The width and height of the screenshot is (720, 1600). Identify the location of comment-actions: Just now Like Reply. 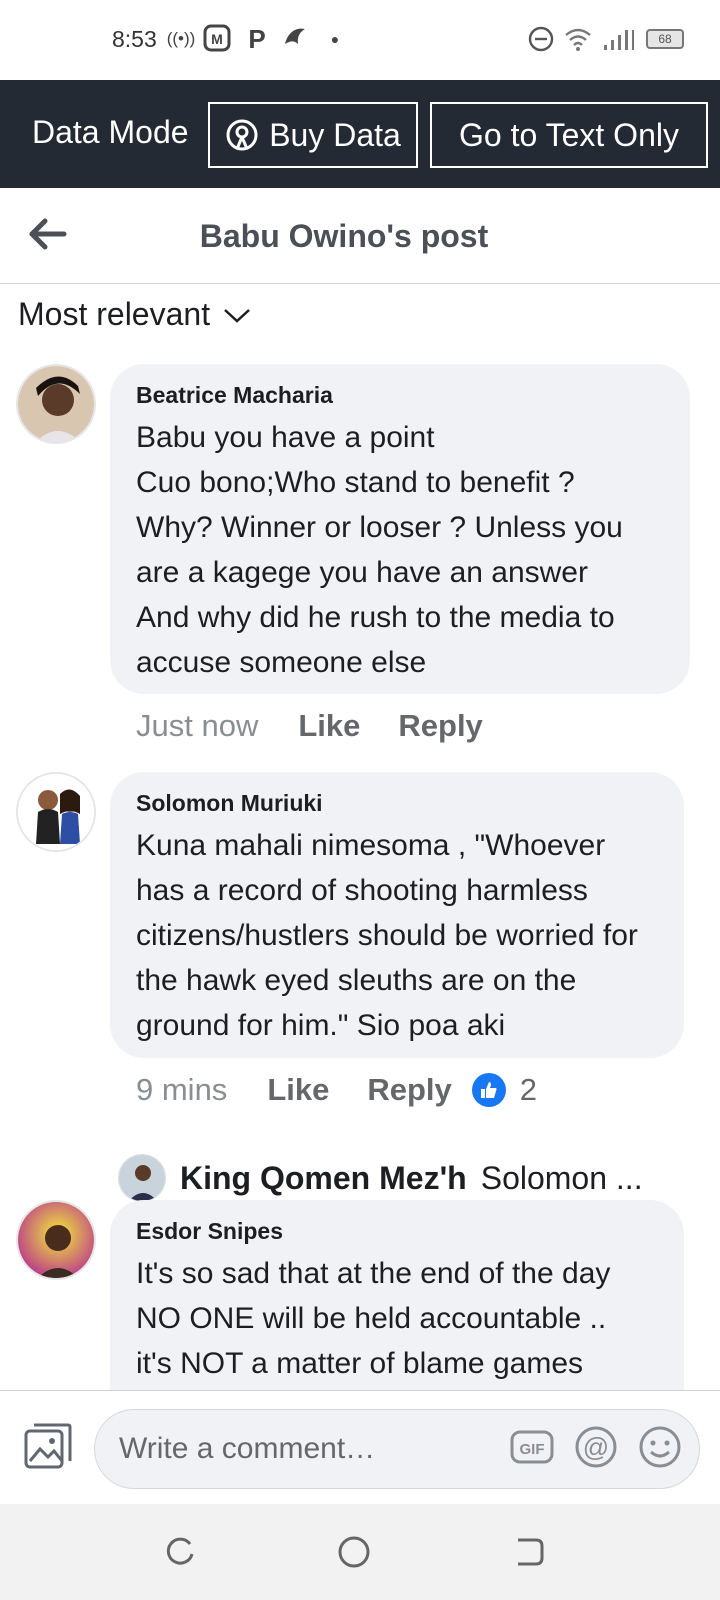
(328, 726).